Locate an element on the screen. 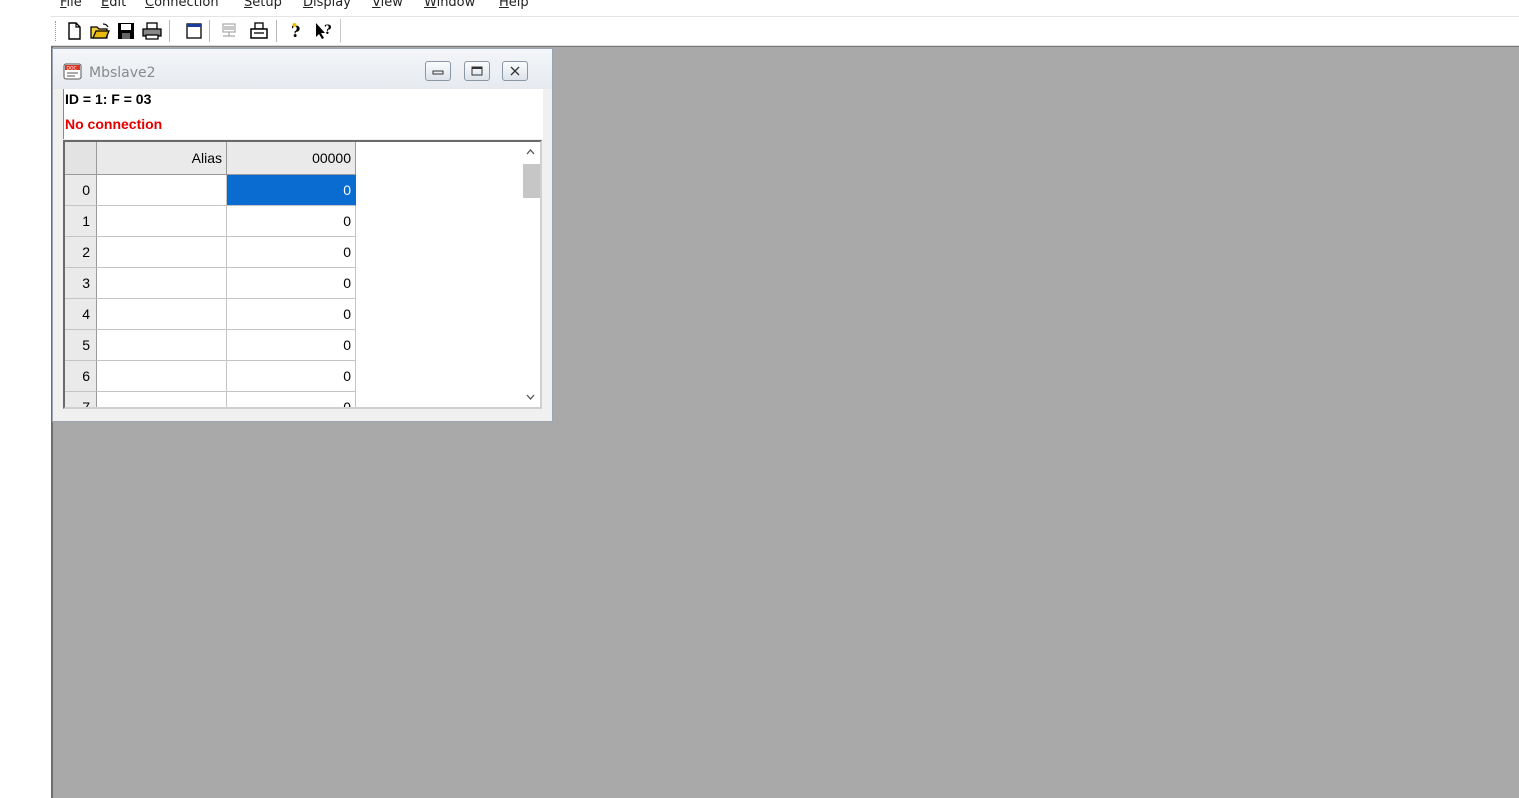 The height and width of the screenshot is (798, 1519). menu-window: Window is located at coordinates (449, 5).